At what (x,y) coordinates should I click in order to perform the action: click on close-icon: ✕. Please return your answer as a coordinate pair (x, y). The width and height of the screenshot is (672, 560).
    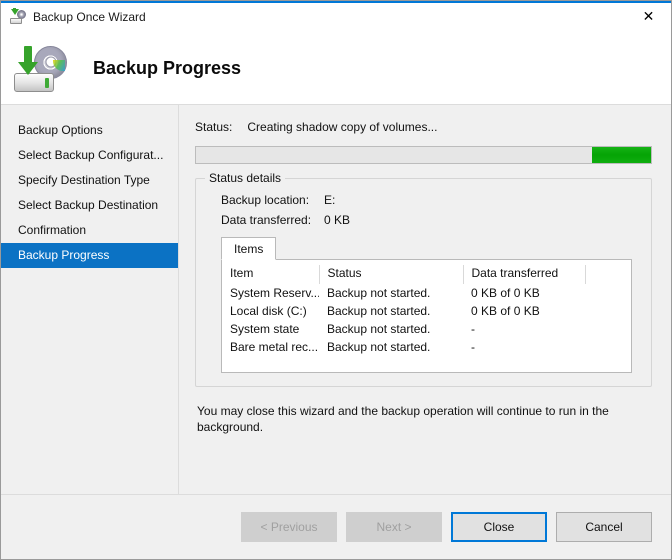
    Looking at the image, I should click on (648, 16).